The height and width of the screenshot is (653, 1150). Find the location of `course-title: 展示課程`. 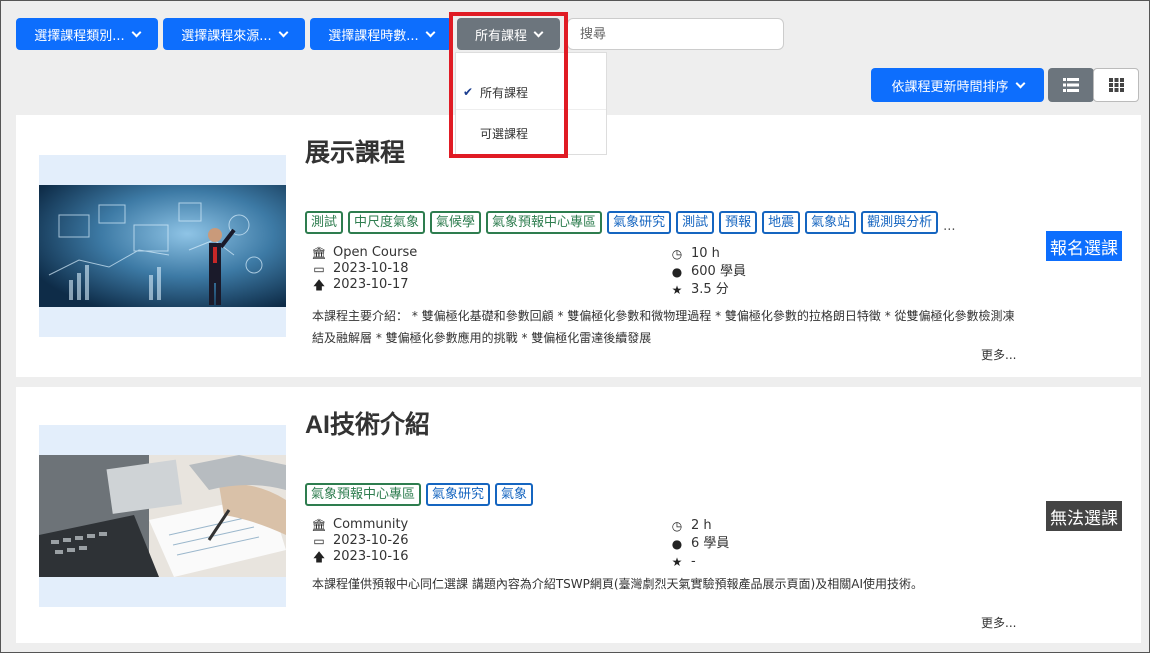

course-title: 展示課程 is located at coordinates (355, 151).